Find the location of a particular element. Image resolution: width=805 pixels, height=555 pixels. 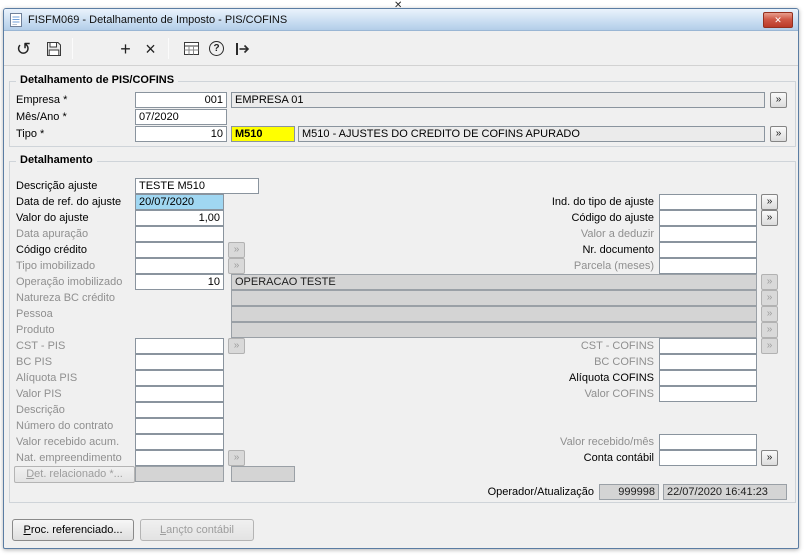

label-descricao-ajuste: Descrição ajuste is located at coordinates (57, 186).